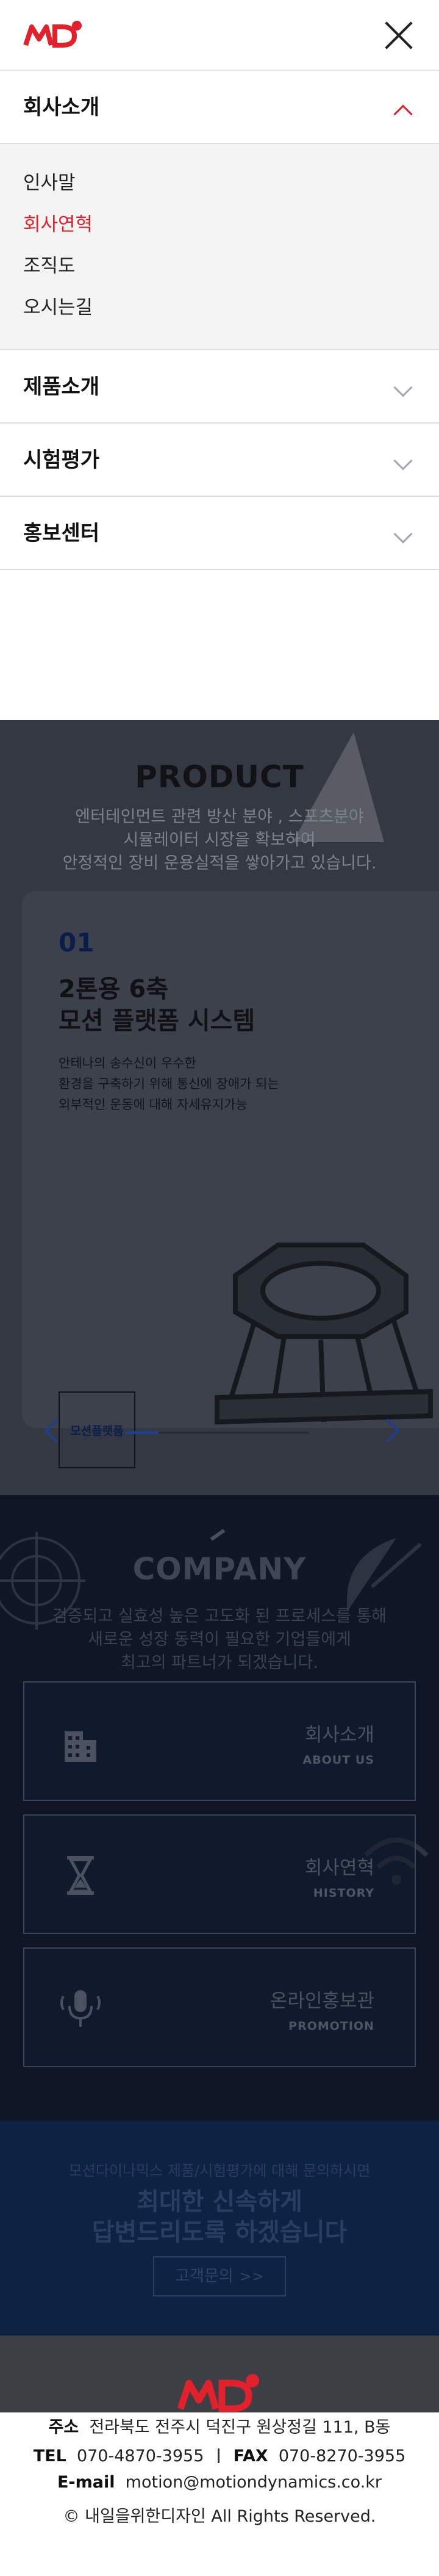 The width and height of the screenshot is (439, 2576). What do you see at coordinates (321, 2001) in the screenshot?
I see `box-label: 온라인홍보관` at bounding box center [321, 2001].